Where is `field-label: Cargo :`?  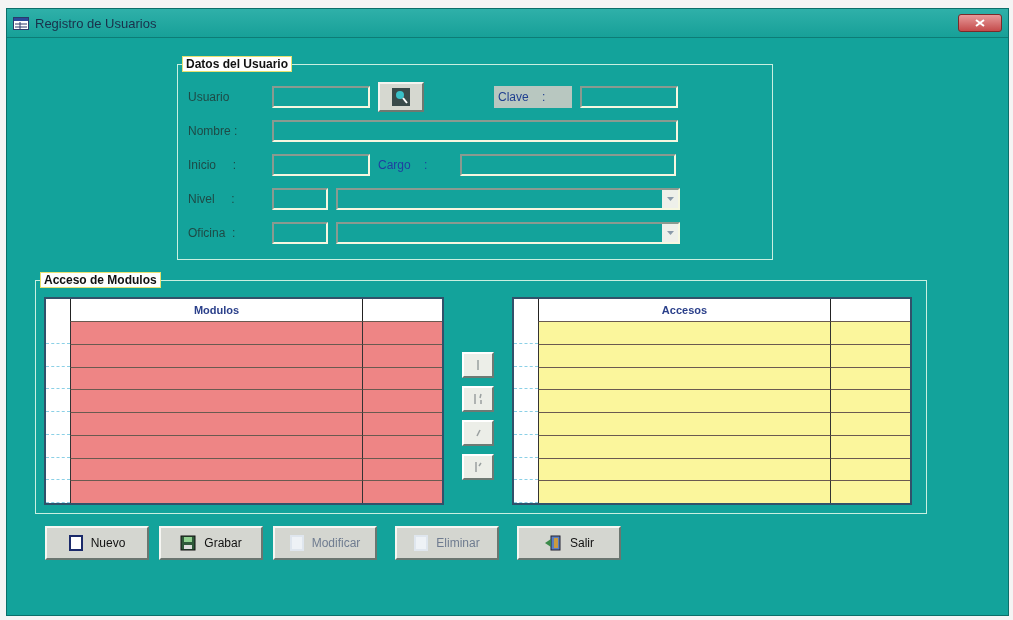
field-label: Cargo : is located at coordinates (403, 165).